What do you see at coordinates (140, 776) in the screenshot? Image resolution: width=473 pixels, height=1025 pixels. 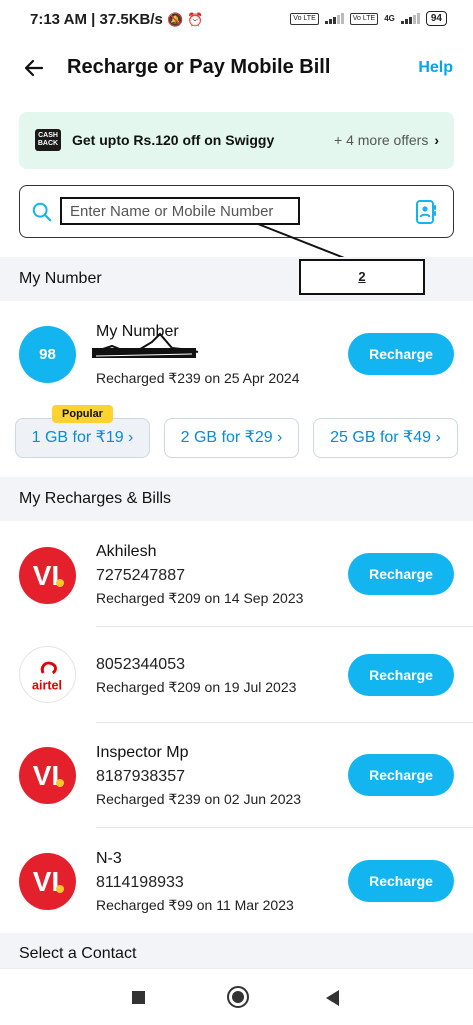 I see `recharge-item-number: 8187938357` at bounding box center [140, 776].